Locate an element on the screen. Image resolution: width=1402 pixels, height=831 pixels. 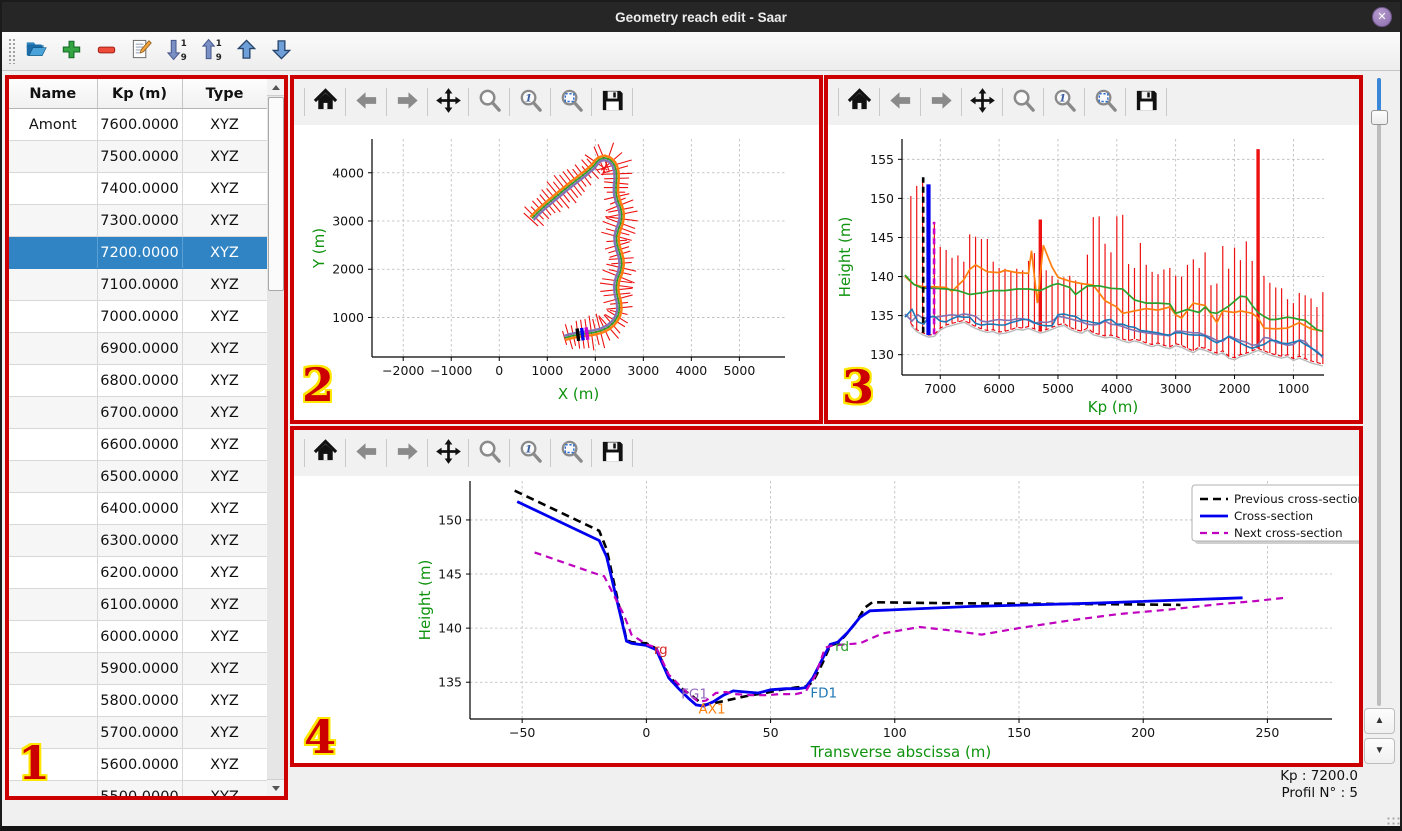
table-cell: 7600.0000 is located at coordinates (140, 124).